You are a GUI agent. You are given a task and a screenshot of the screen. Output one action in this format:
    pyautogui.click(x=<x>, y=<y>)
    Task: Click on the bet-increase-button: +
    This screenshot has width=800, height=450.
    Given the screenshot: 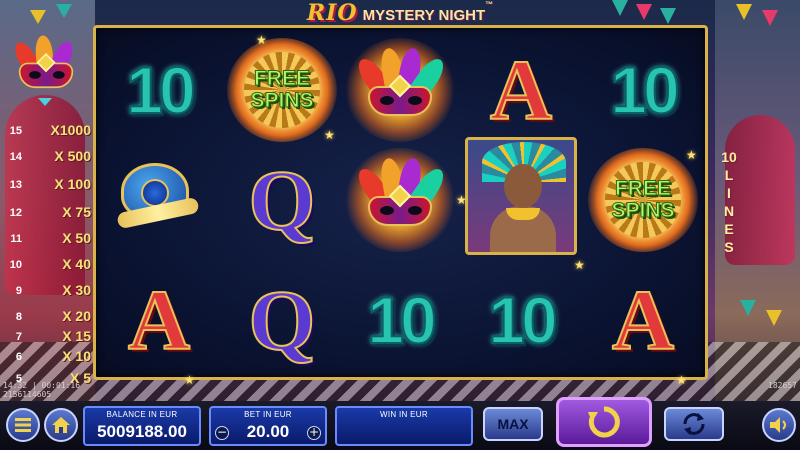 What is the action you would take?
    pyautogui.click(x=314, y=433)
    